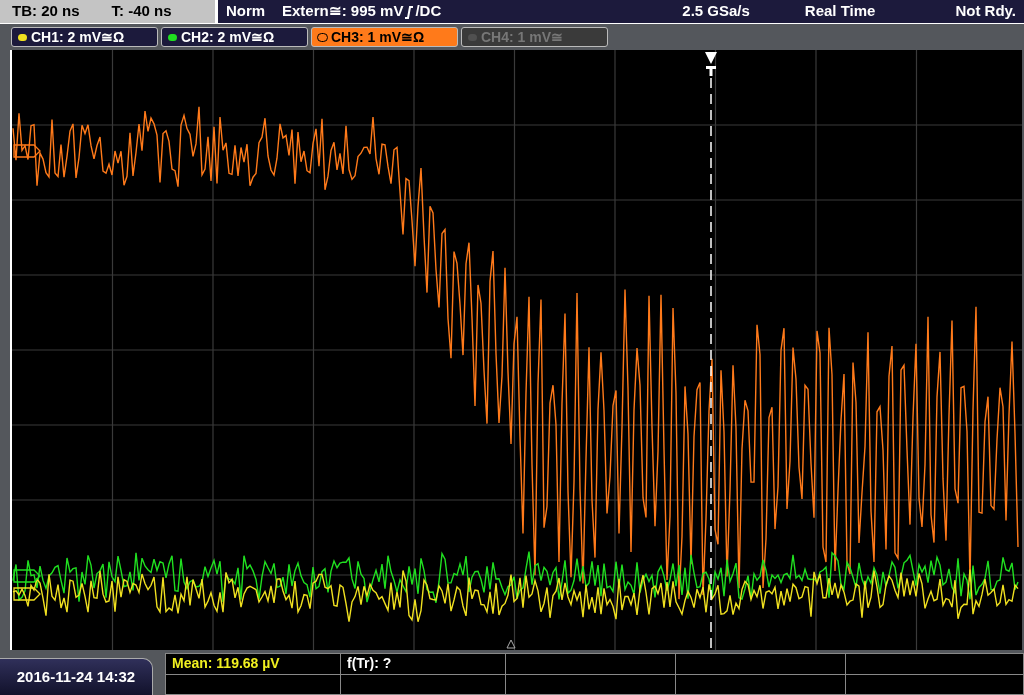 The height and width of the screenshot is (695, 1024). What do you see at coordinates (84, 37) in the screenshot?
I see `channel-tab: CH1: 2 mV≅Ω` at bounding box center [84, 37].